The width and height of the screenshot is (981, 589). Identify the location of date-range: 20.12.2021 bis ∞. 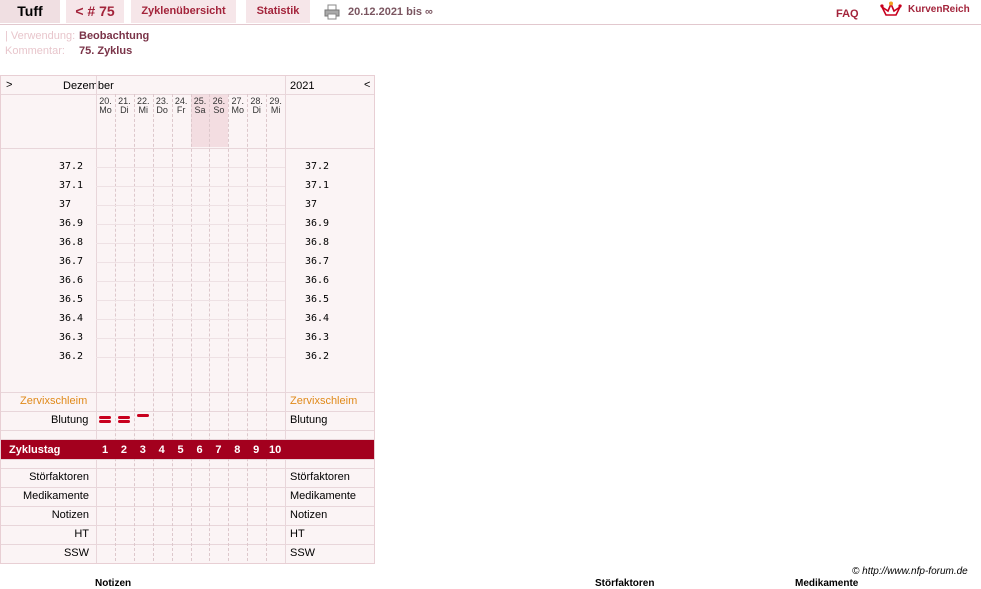
(390, 12).